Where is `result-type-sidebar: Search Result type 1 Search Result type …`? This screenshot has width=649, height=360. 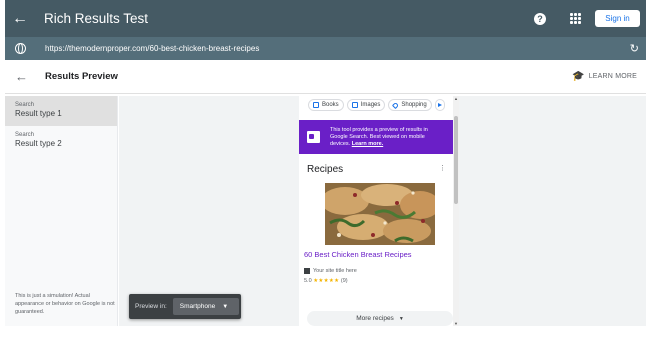
result-type-sidebar: Search Result type 1 Search Result type … is located at coordinates (61, 211).